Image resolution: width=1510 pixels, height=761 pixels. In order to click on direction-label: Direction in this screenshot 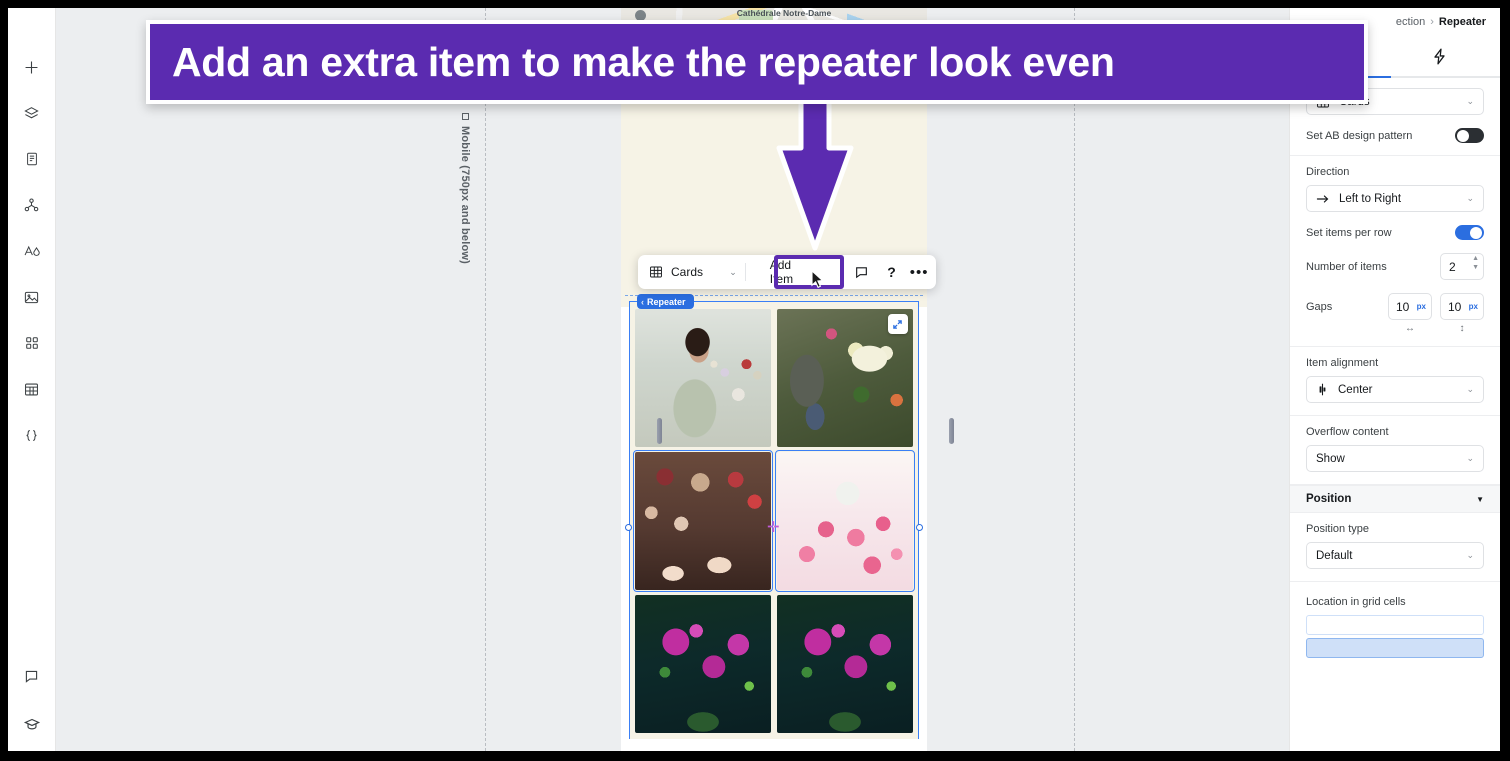, I will do `click(1328, 172)`.